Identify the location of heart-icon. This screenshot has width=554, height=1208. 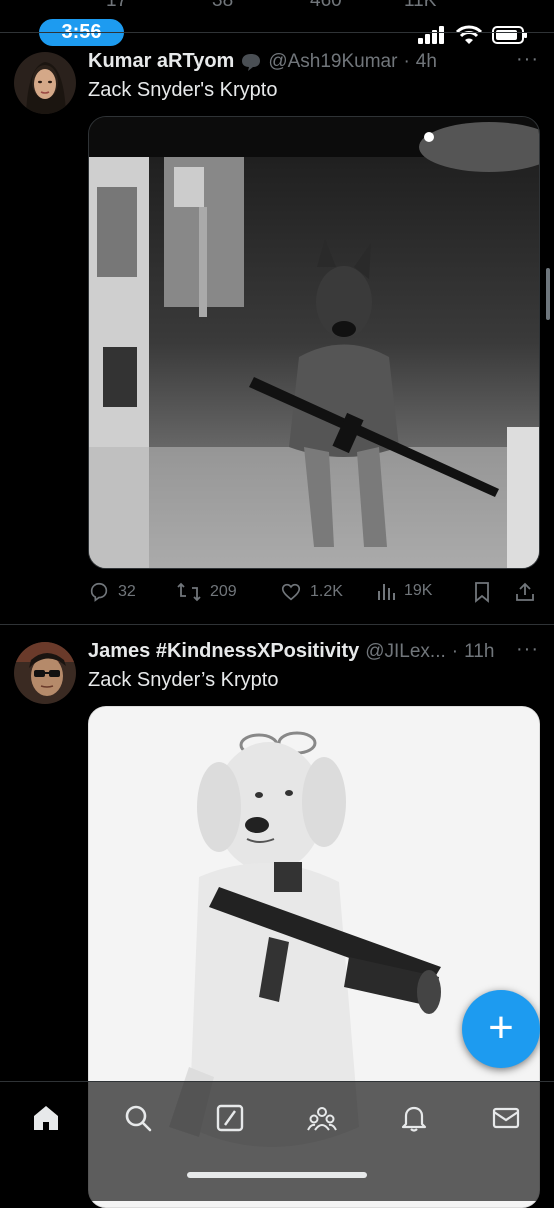
(291, 592).